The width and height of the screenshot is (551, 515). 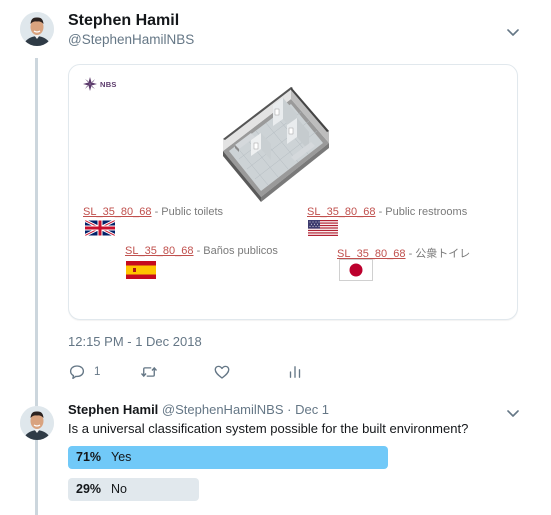 What do you see at coordinates (119, 489) in the screenshot?
I see `poll-choice: No` at bounding box center [119, 489].